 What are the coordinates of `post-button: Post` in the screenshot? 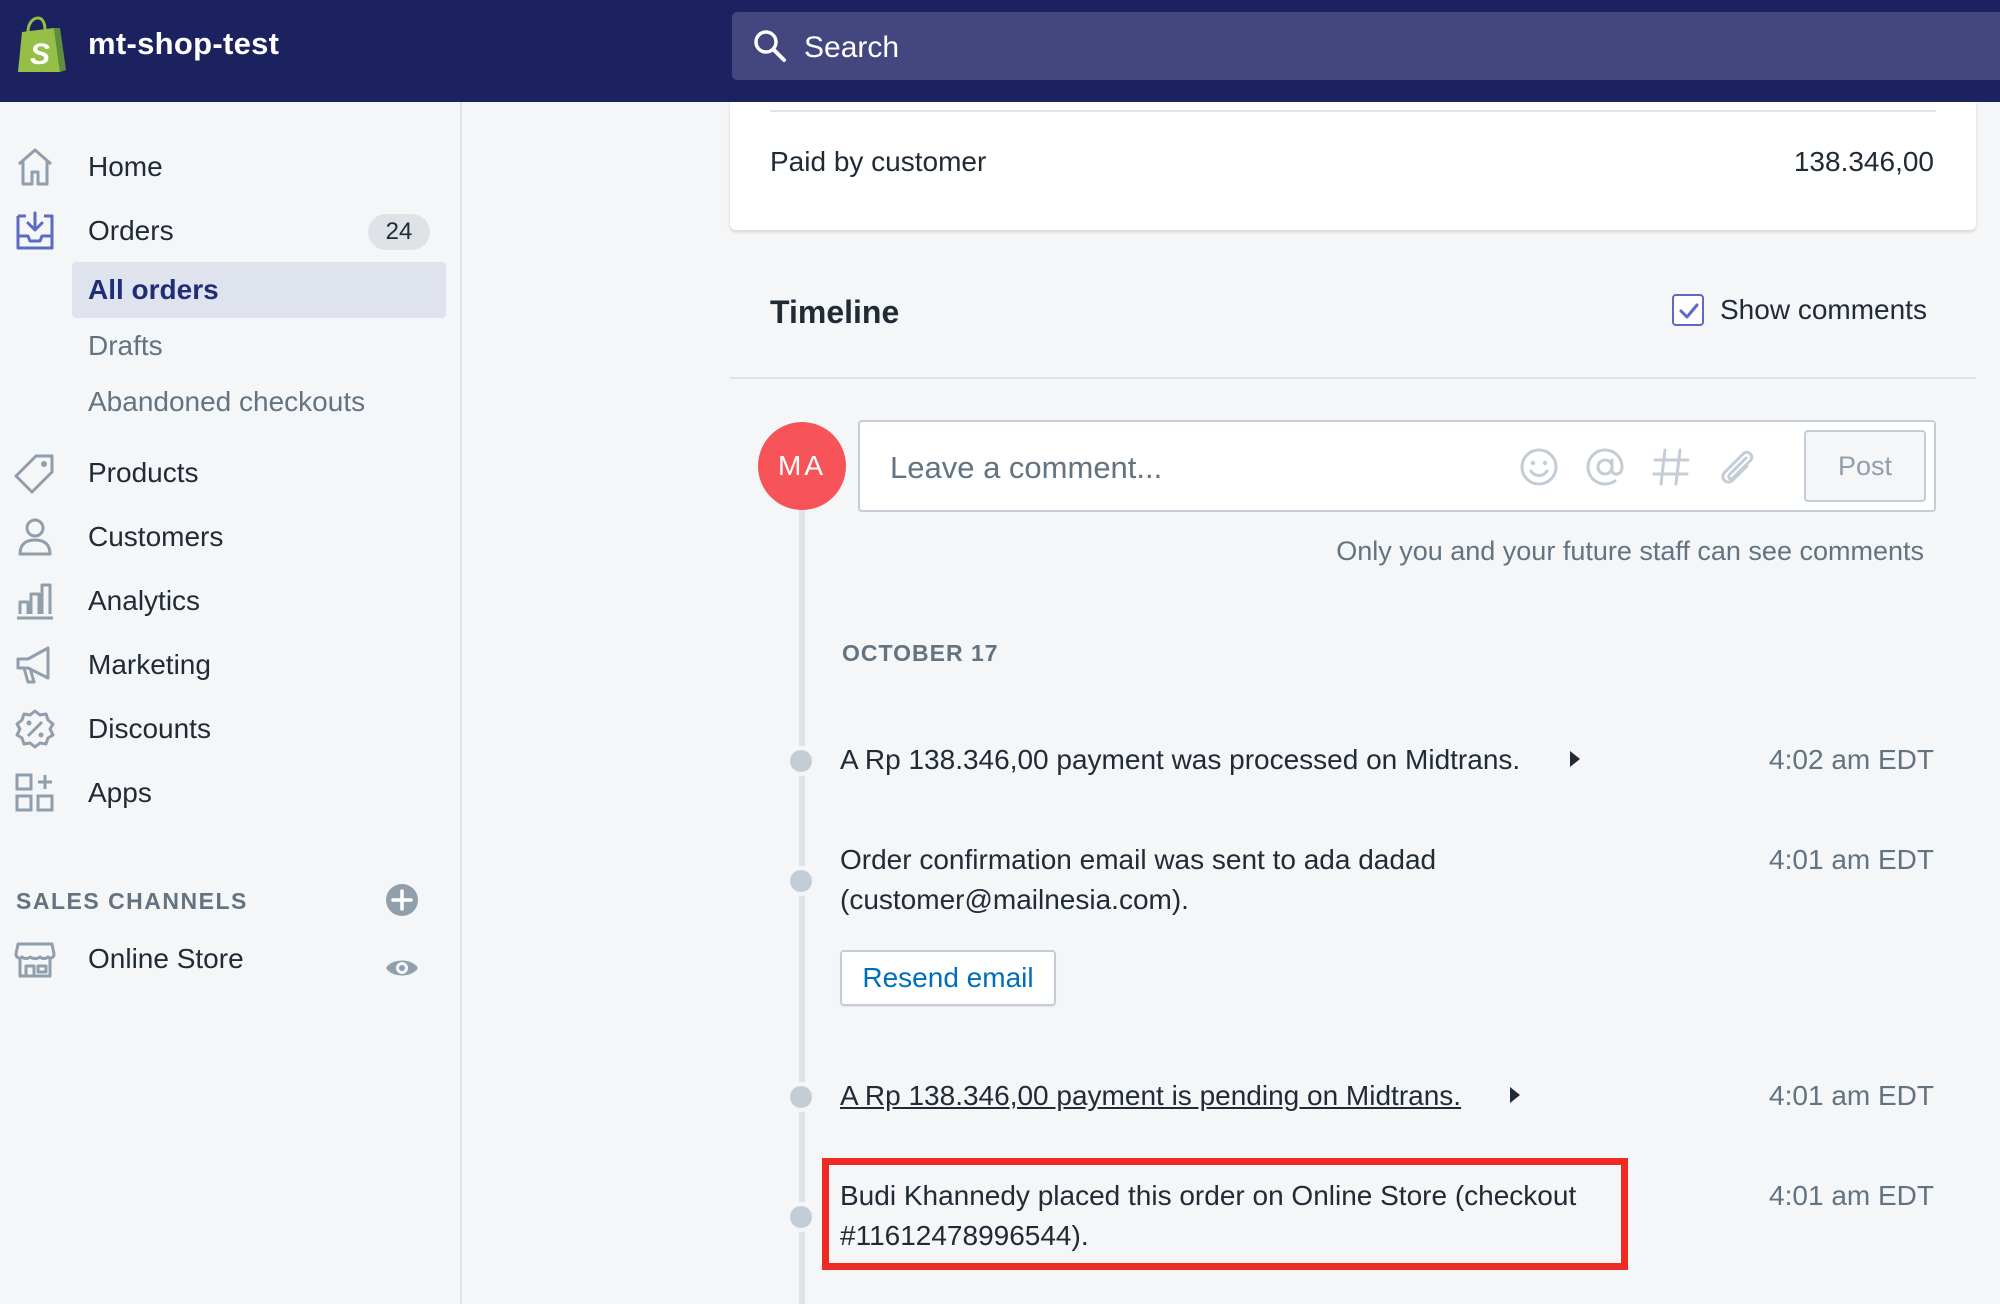 It's located at (1865, 466).